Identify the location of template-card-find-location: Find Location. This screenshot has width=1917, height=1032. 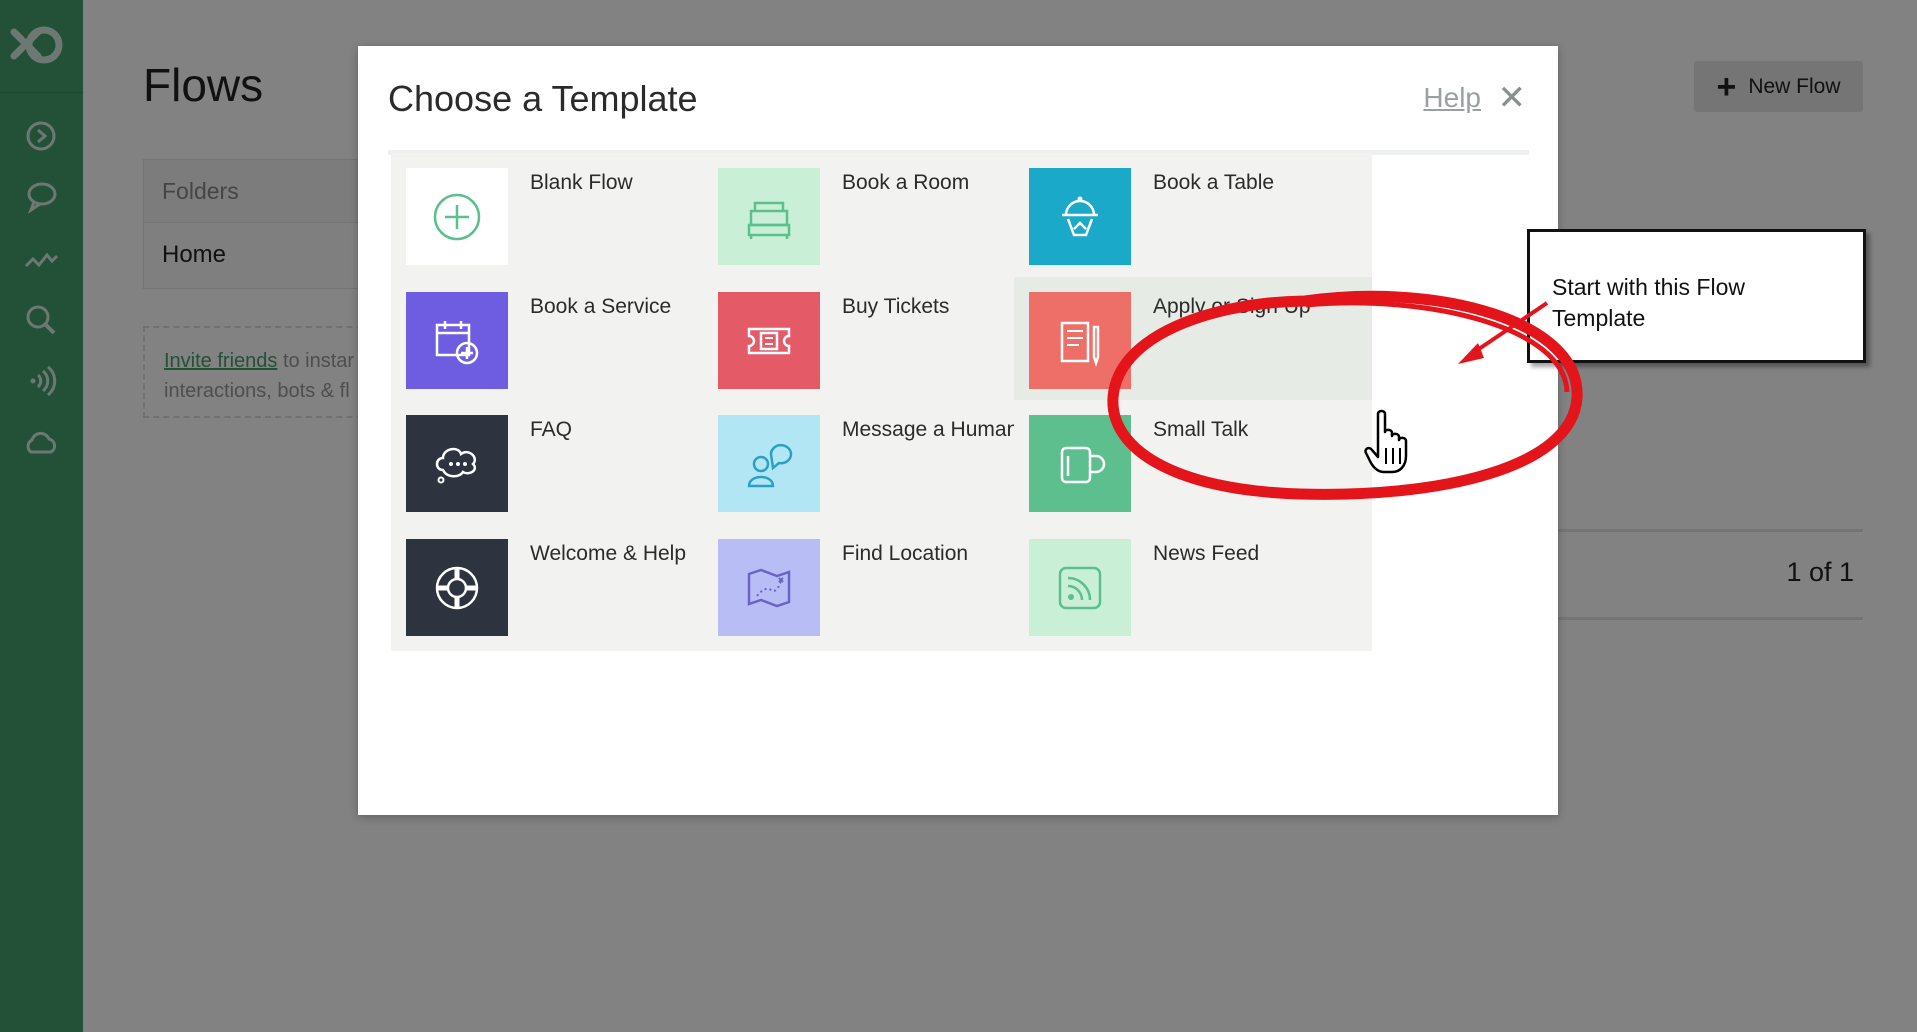
(882, 587).